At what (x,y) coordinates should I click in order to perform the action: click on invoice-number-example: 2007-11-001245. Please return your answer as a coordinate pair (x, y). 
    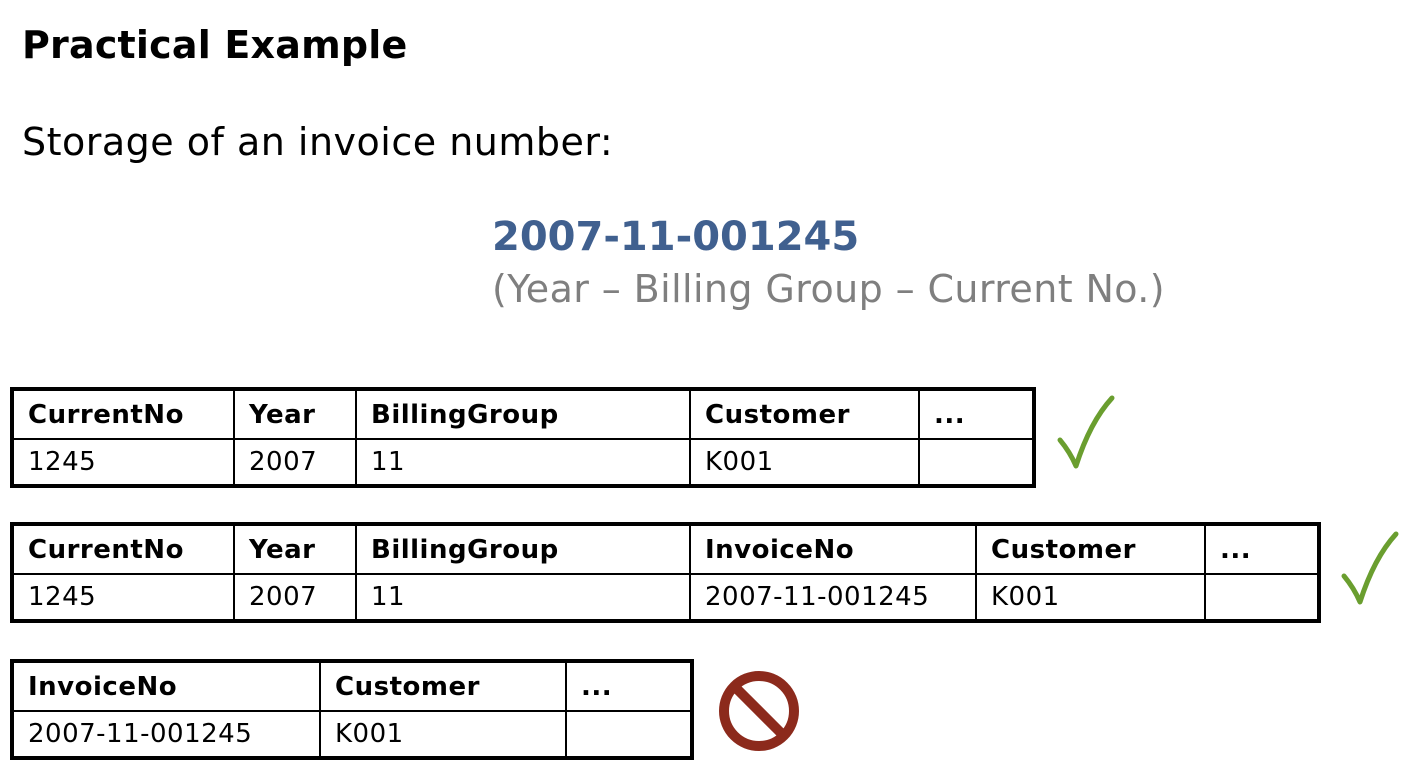
    Looking at the image, I should click on (676, 237).